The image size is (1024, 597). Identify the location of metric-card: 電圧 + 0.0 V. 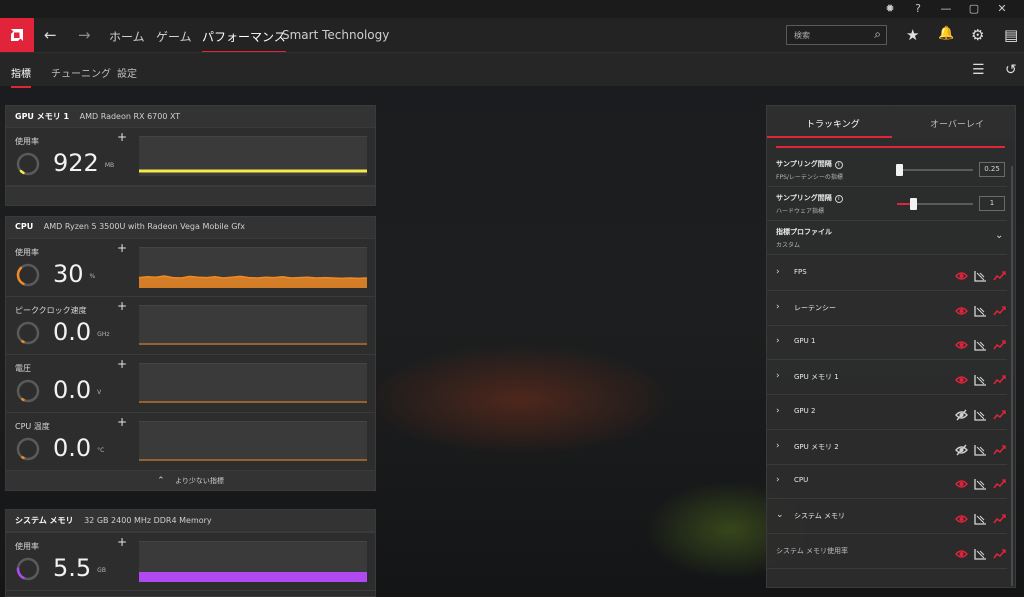
(190, 384).